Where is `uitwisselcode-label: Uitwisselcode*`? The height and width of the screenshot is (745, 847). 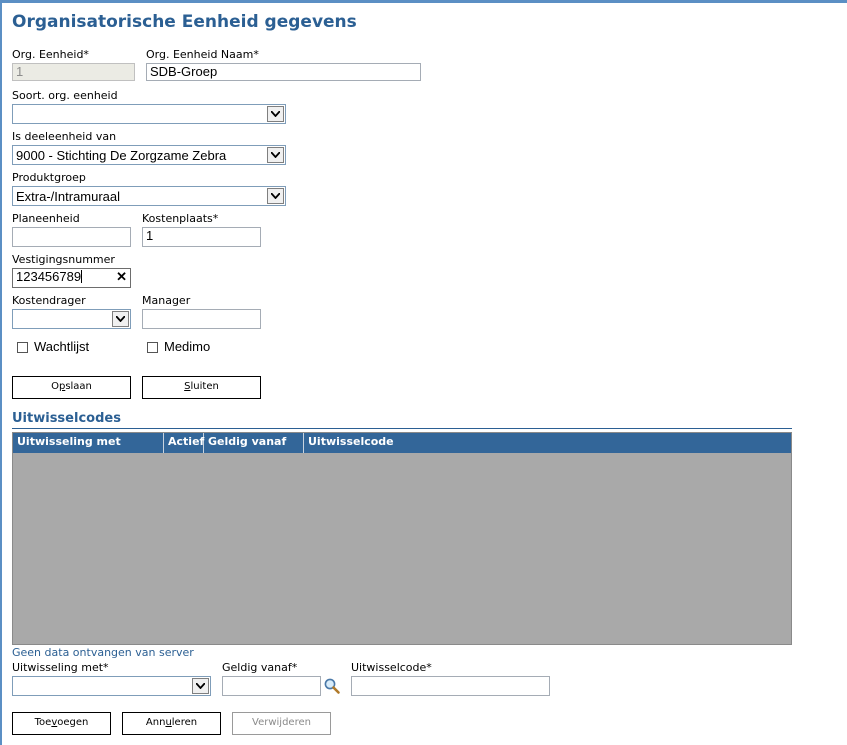 uitwisselcode-label: Uitwisselcode* is located at coordinates (391, 667).